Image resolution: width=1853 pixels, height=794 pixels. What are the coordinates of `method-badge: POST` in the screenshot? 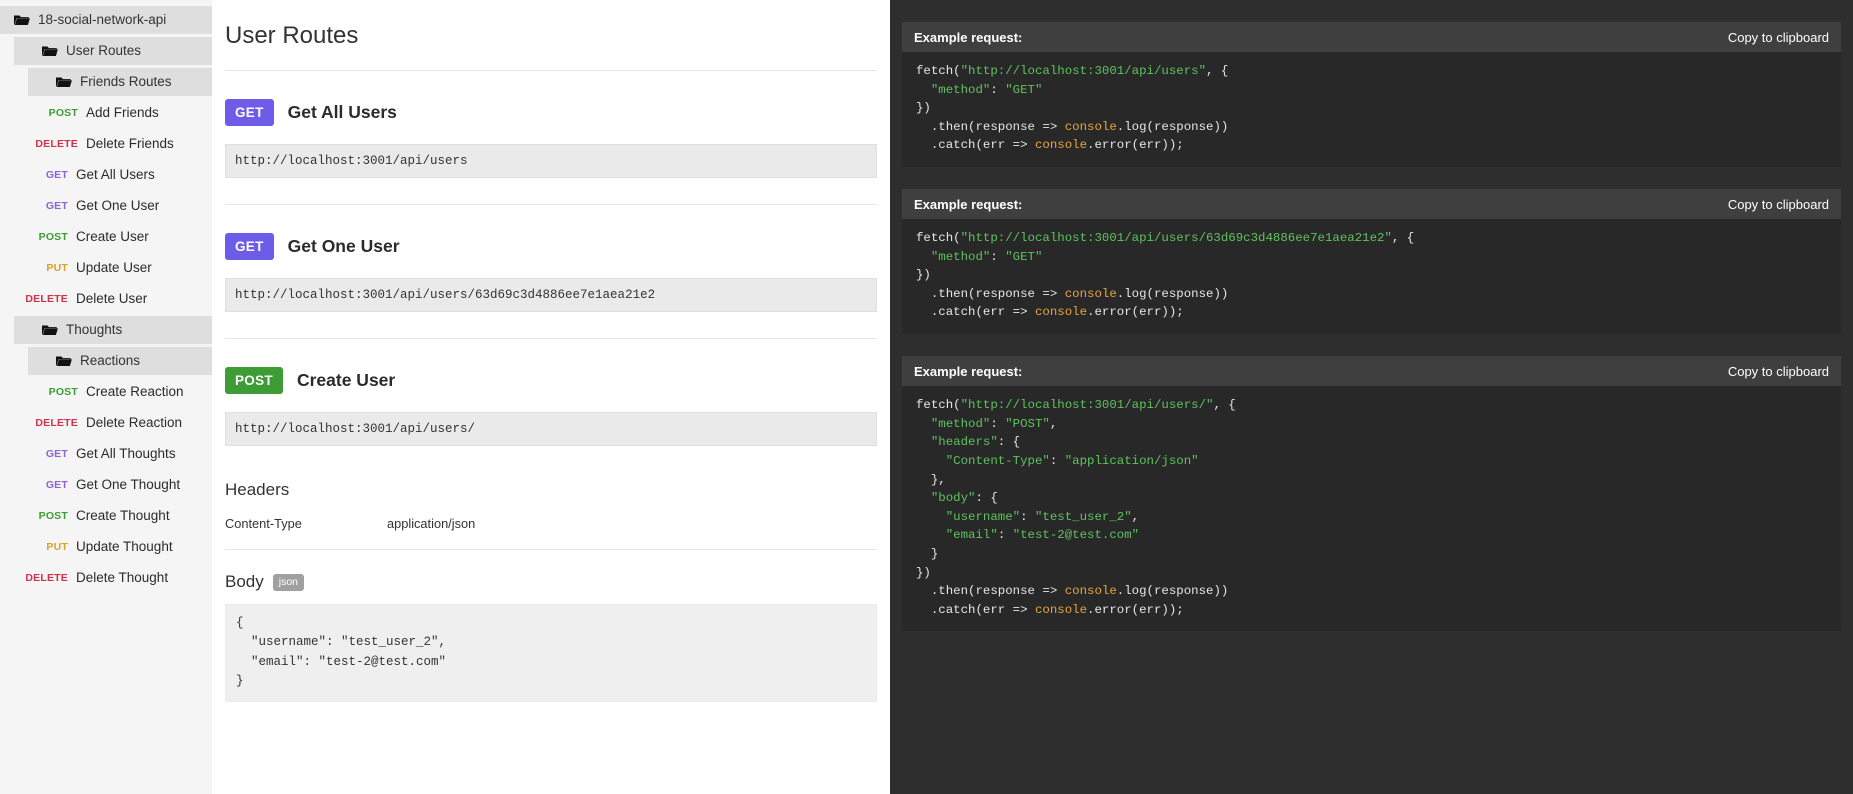 It's located at (254, 380).